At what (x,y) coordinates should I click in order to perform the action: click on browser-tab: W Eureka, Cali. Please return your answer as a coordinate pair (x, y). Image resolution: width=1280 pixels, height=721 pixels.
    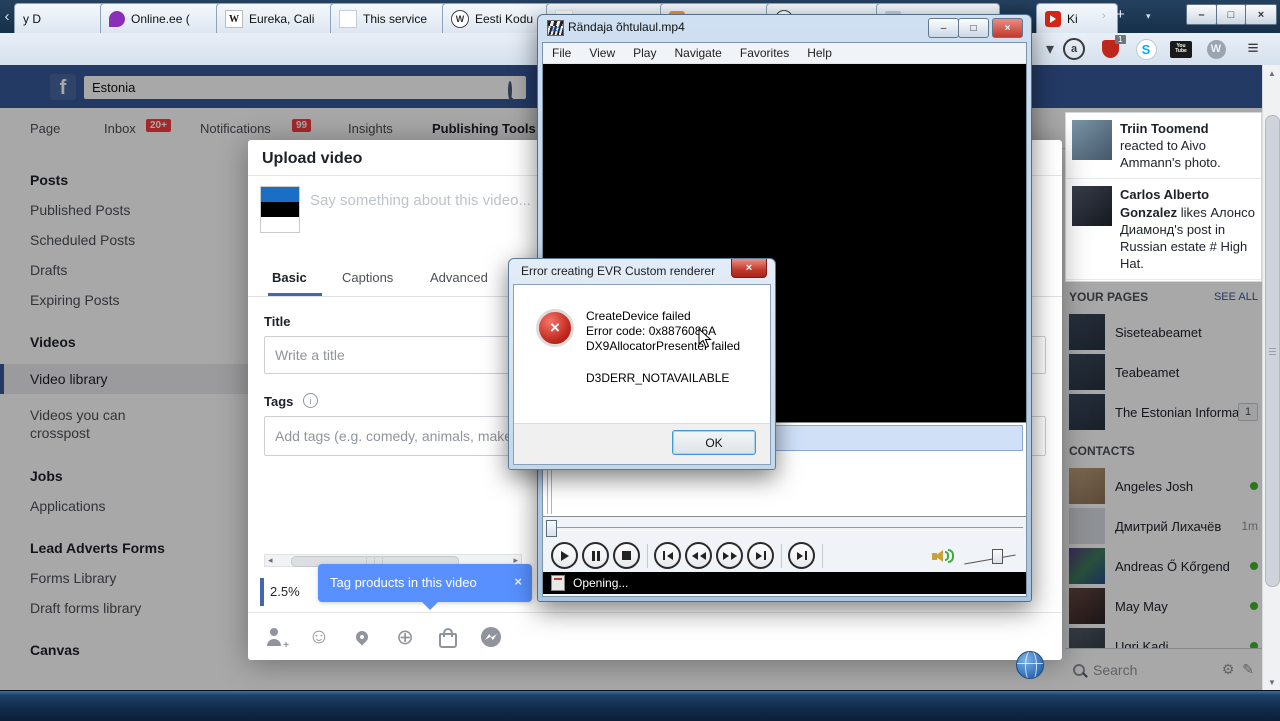
    Looking at the image, I should click on (281, 18).